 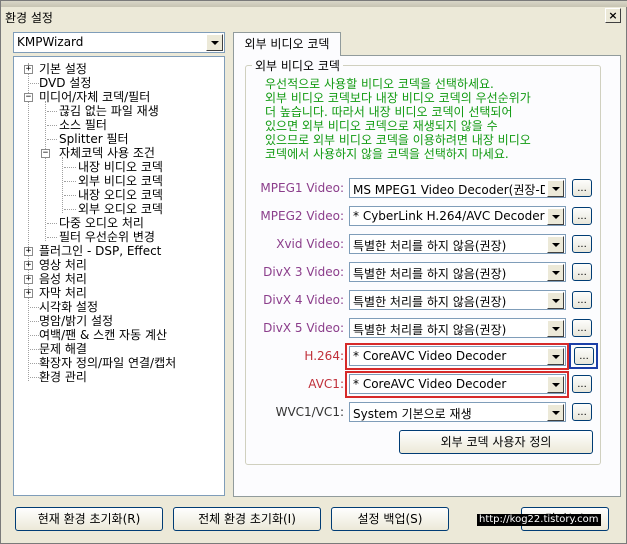 I want to click on codec-label-avc1: AVC1:, so click(x=326, y=384).